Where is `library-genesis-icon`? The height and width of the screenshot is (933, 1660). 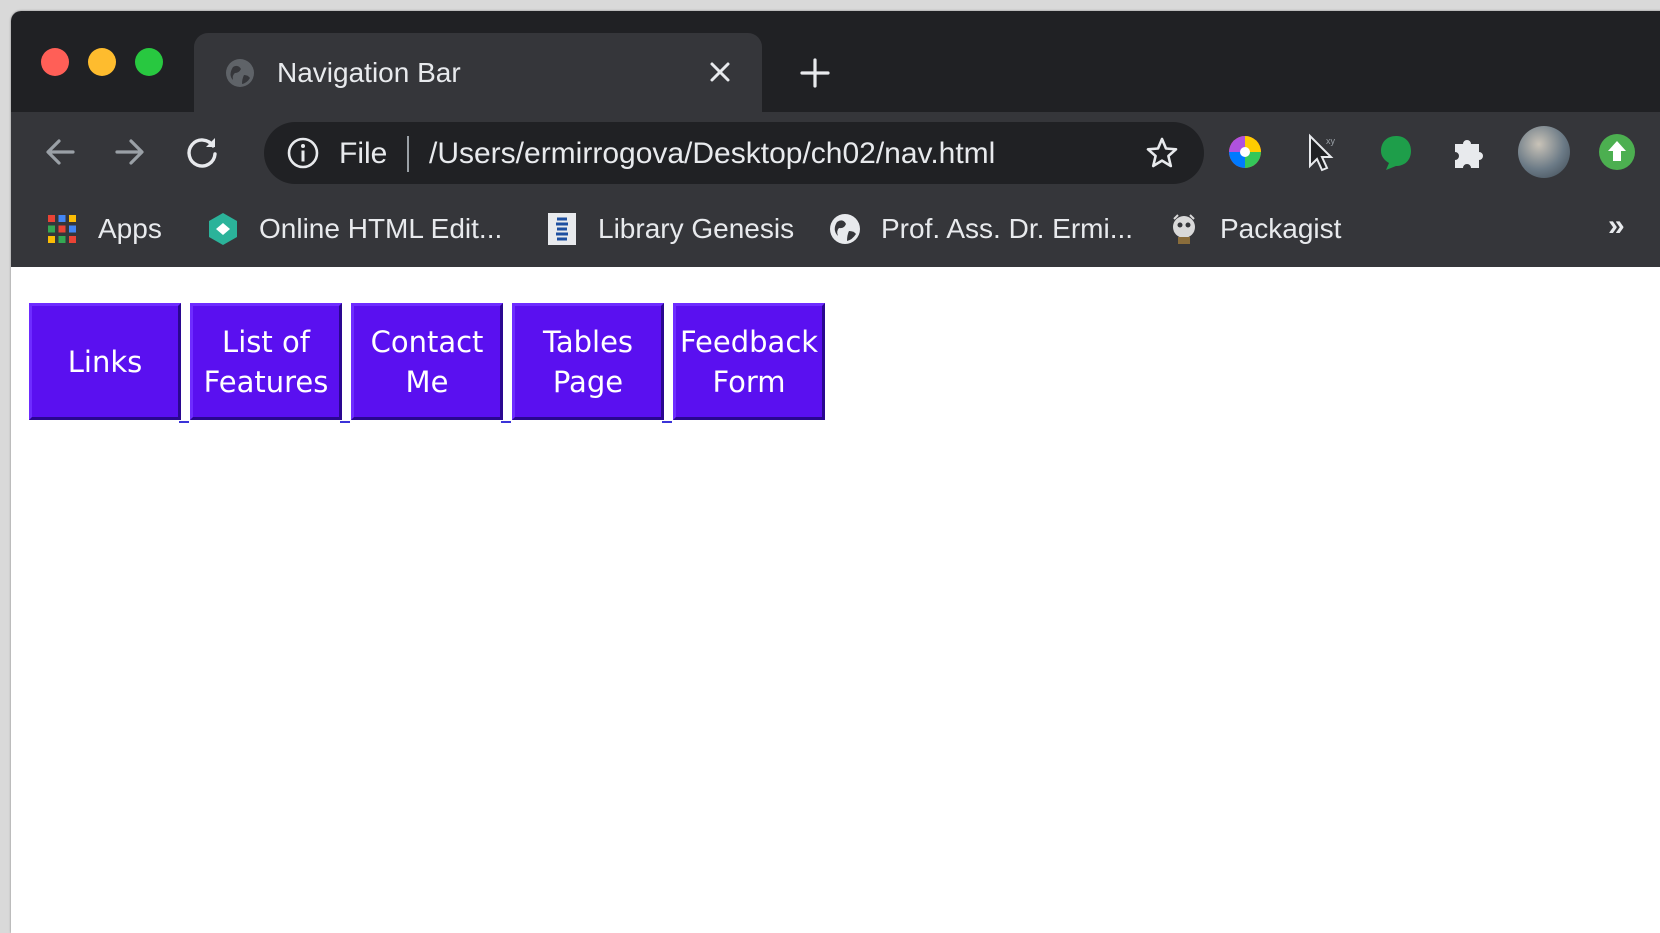
library-genesis-icon is located at coordinates (562, 229).